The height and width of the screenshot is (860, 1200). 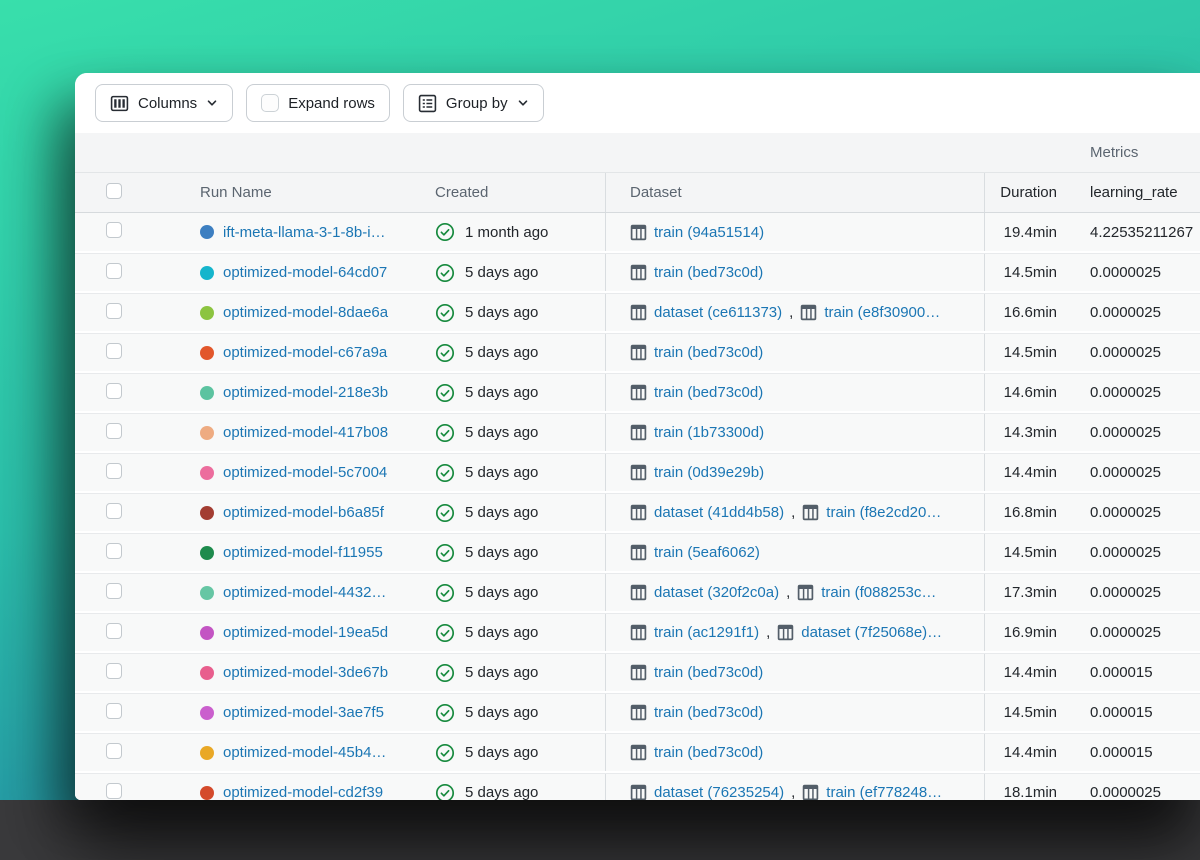 What do you see at coordinates (1025, 192) in the screenshot?
I see `header-duration: Duration` at bounding box center [1025, 192].